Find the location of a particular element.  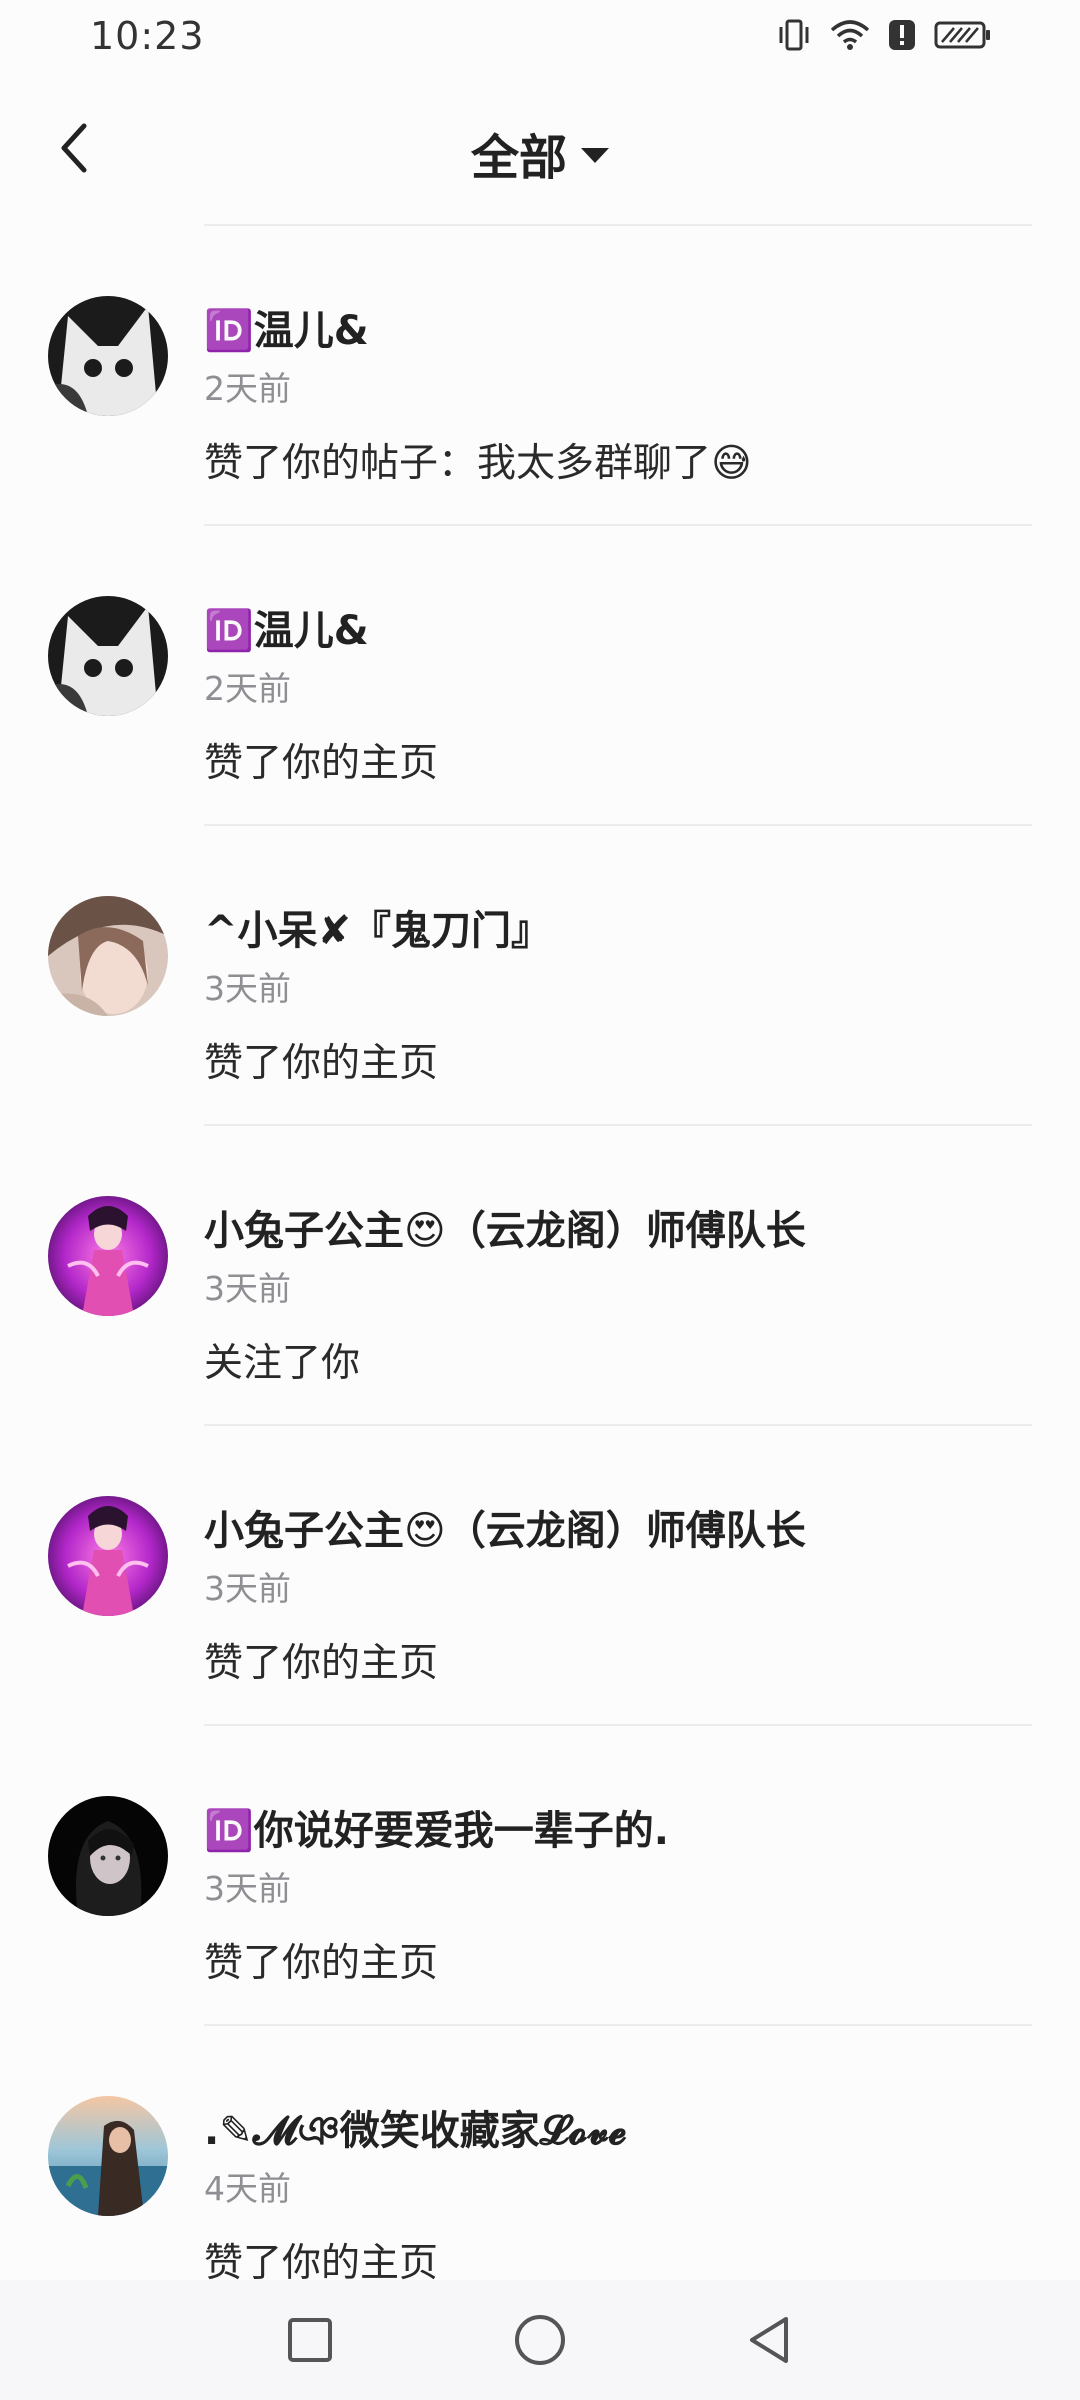

home-button is located at coordinates (540, 2340).